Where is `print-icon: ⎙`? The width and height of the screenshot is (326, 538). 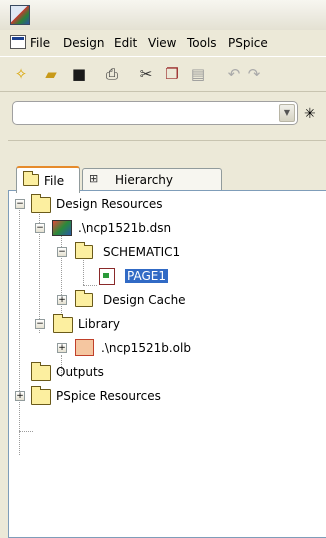
print-icon: ⎙ is located at coordinates (112, 74).